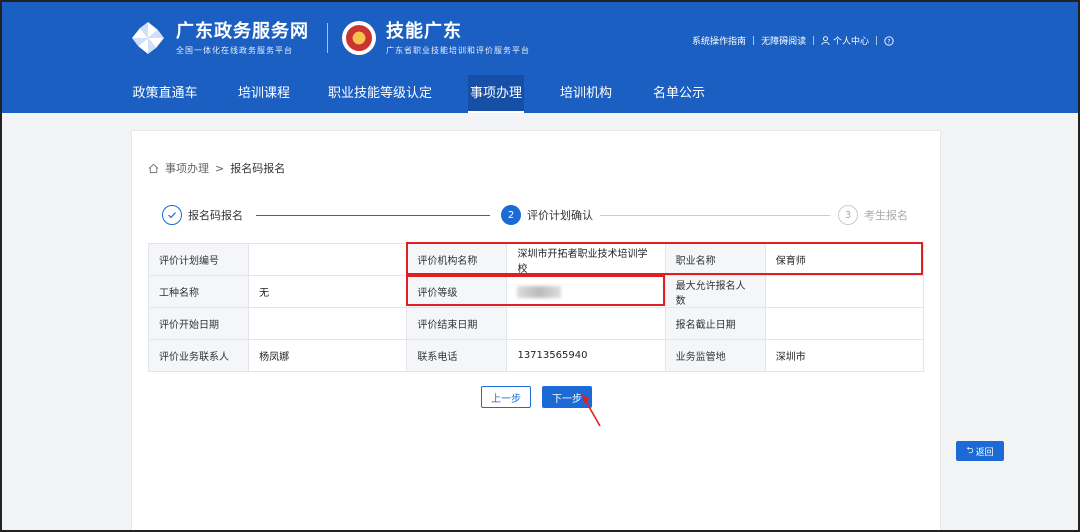 This screenshot has height=532, width=1080. What do you see at coordinates (328, 355) in the screenshot?
I see `field-value: 杨凤娜` at bounding box center [328, 355].